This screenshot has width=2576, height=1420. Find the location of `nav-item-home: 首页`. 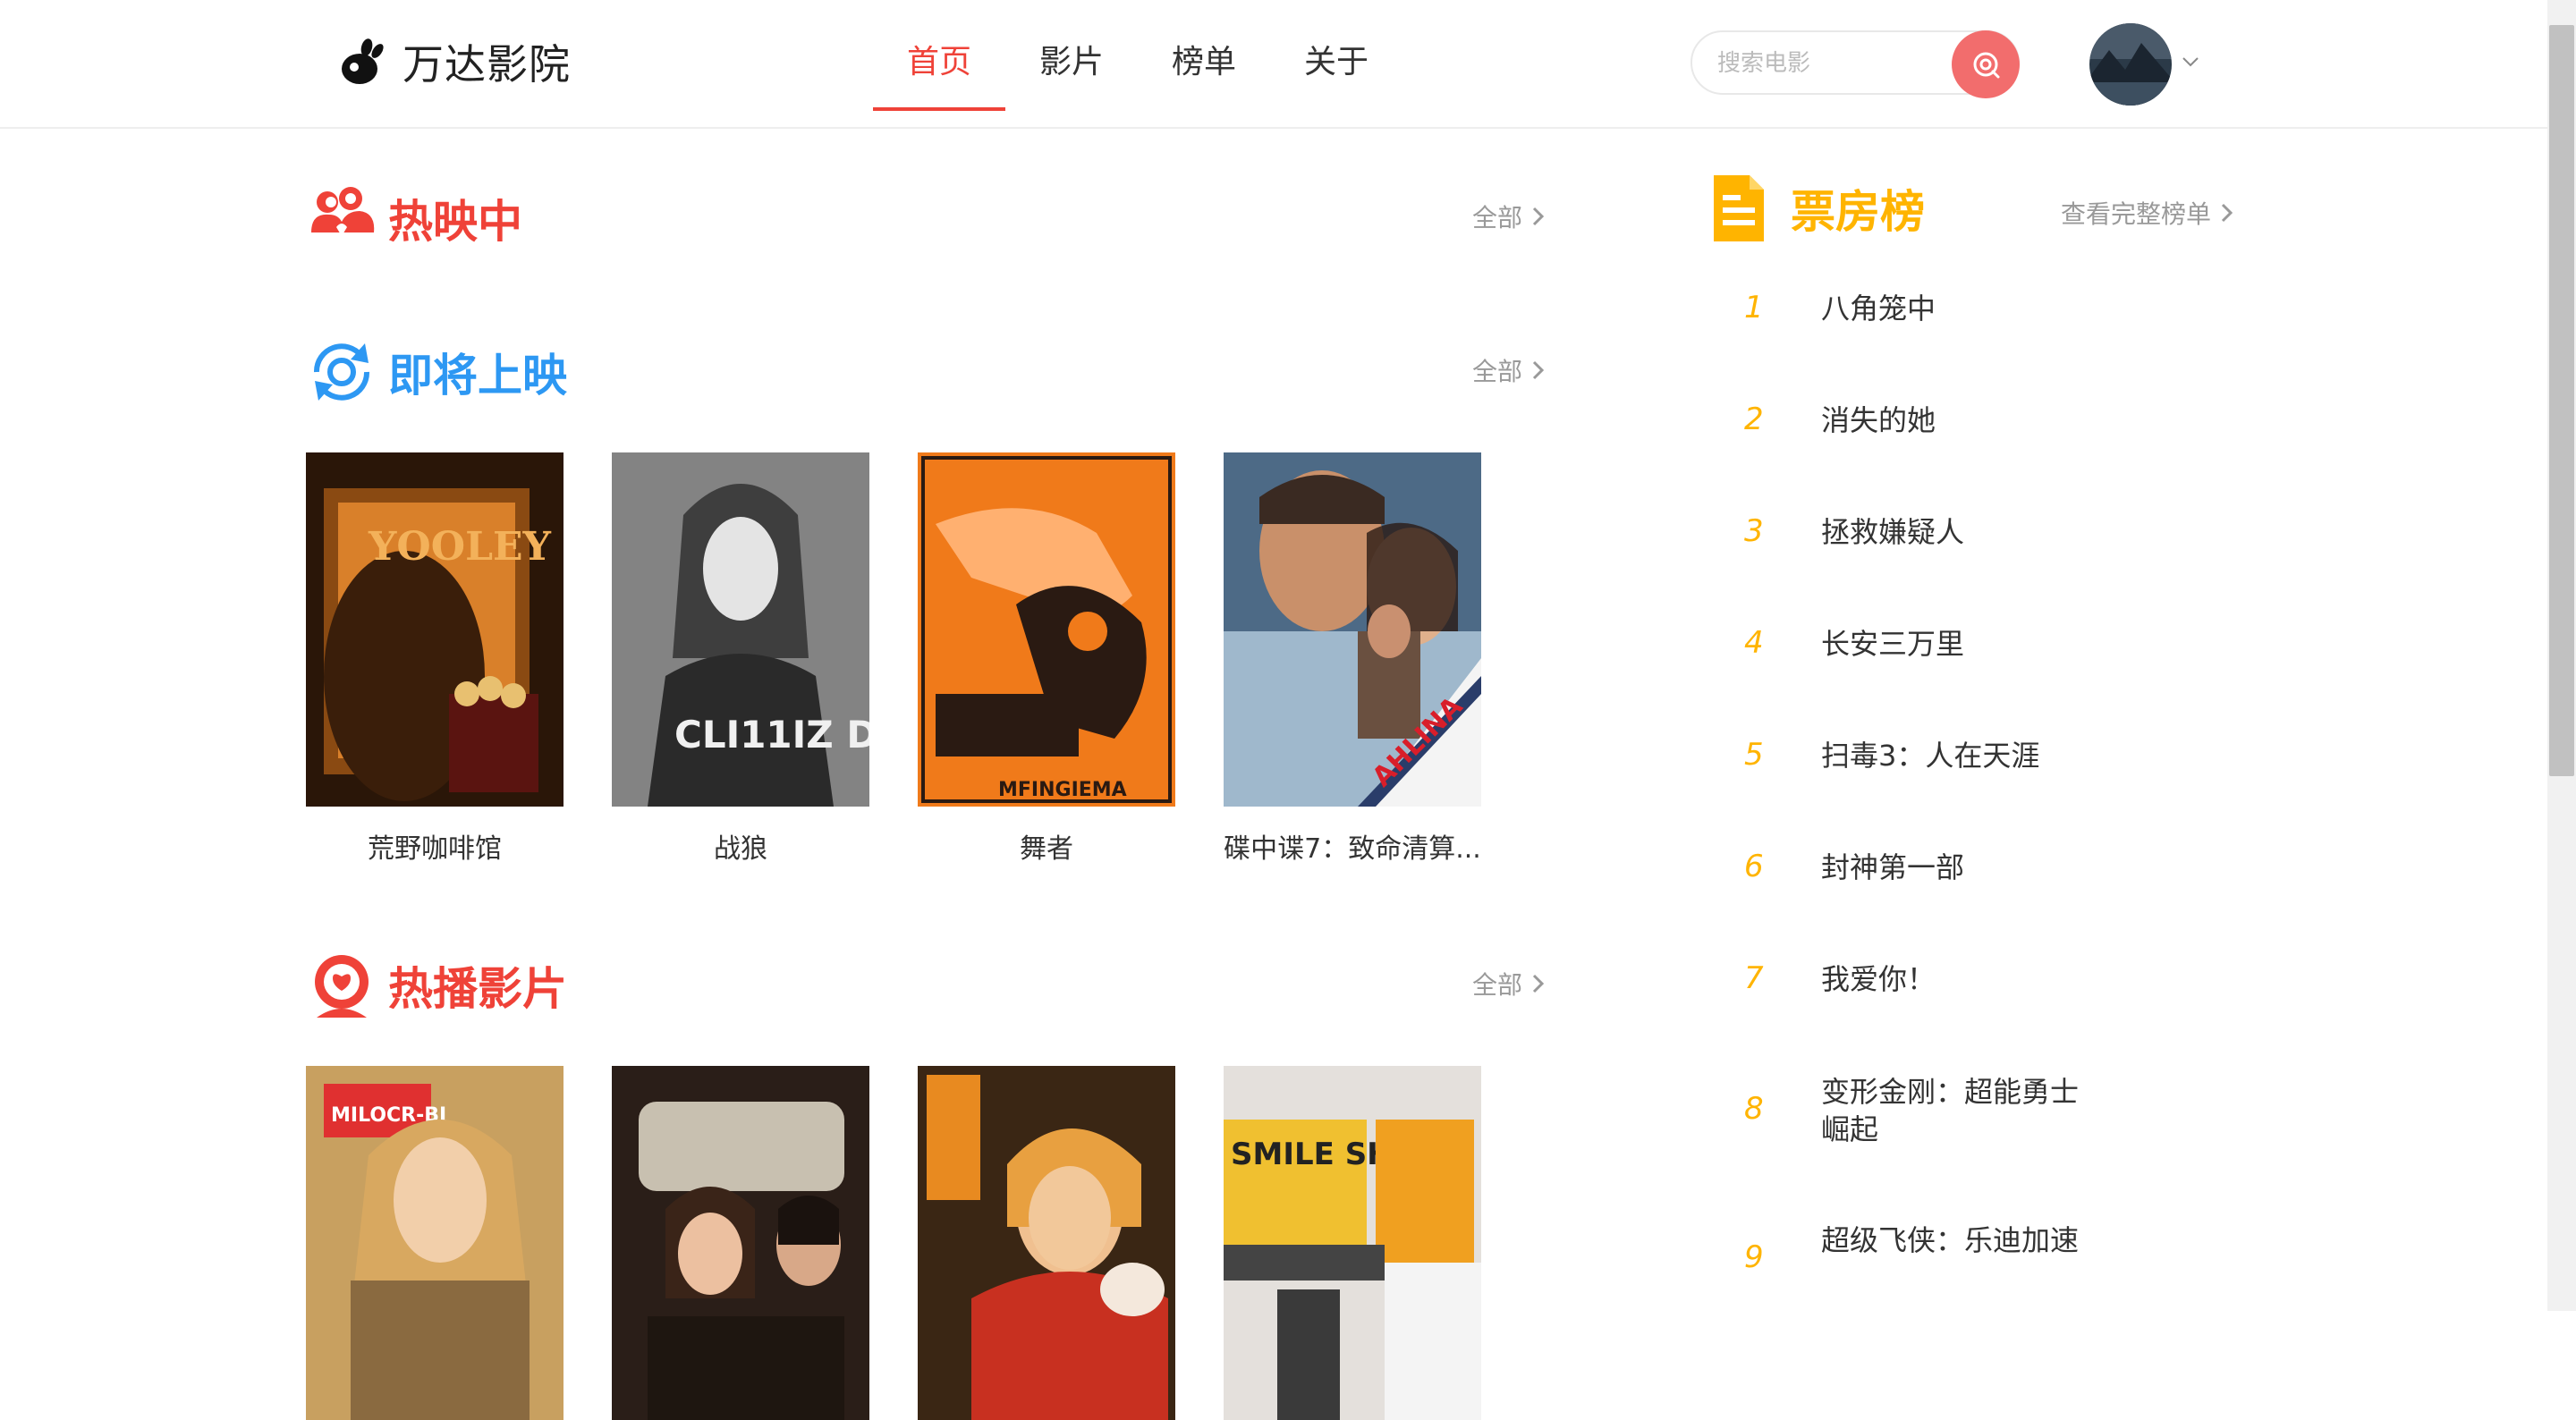

nav-item-home: 首页 is located at coordinates (939, 56).